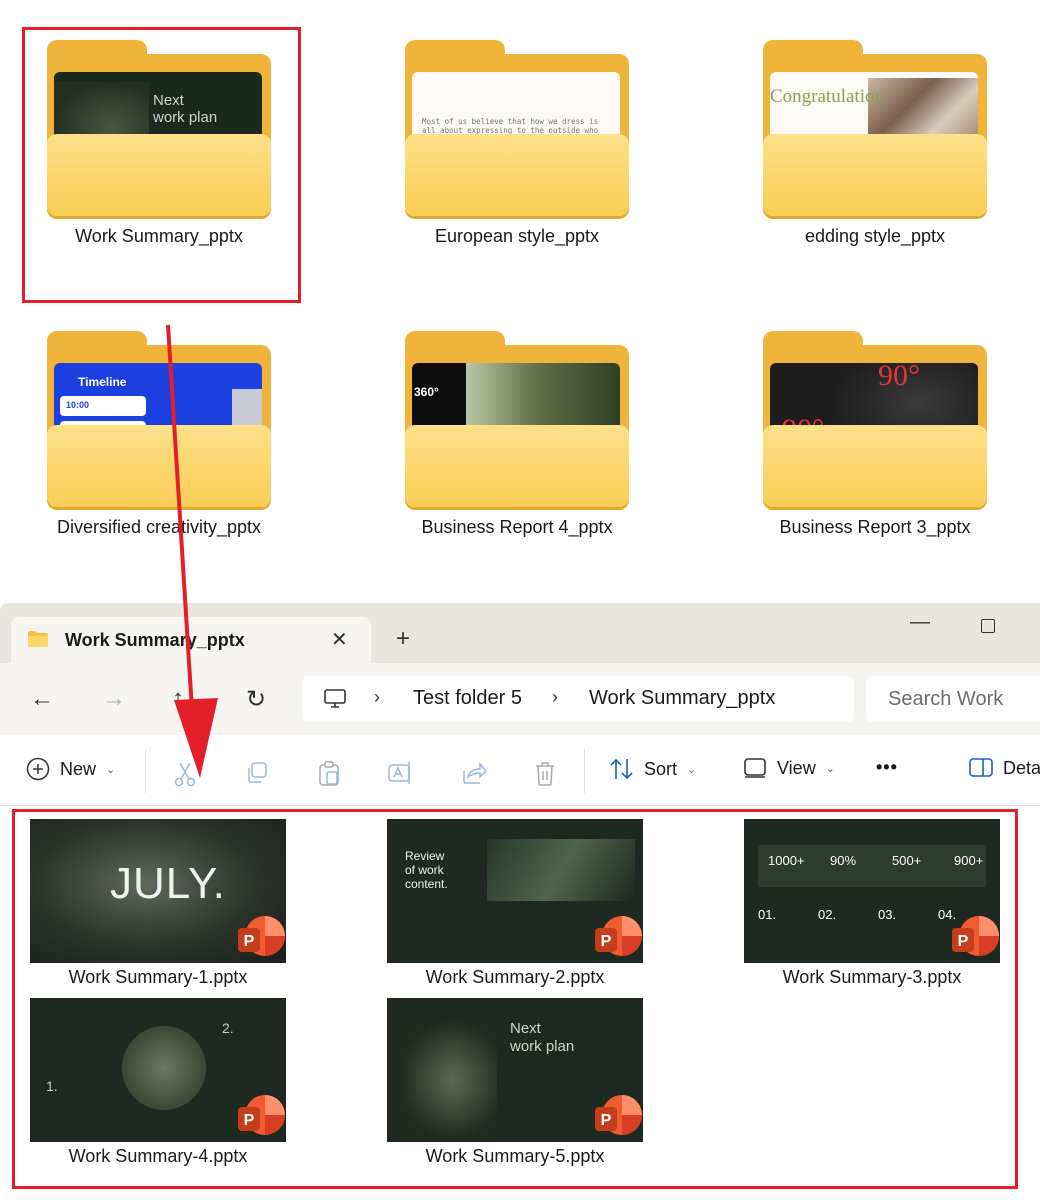 This screenshot has width=1040, height=1202. What do you see at coordinates (102, 382) in the screenshot?
I see `preview-title: Timeline` at bounding box center [102, 382].